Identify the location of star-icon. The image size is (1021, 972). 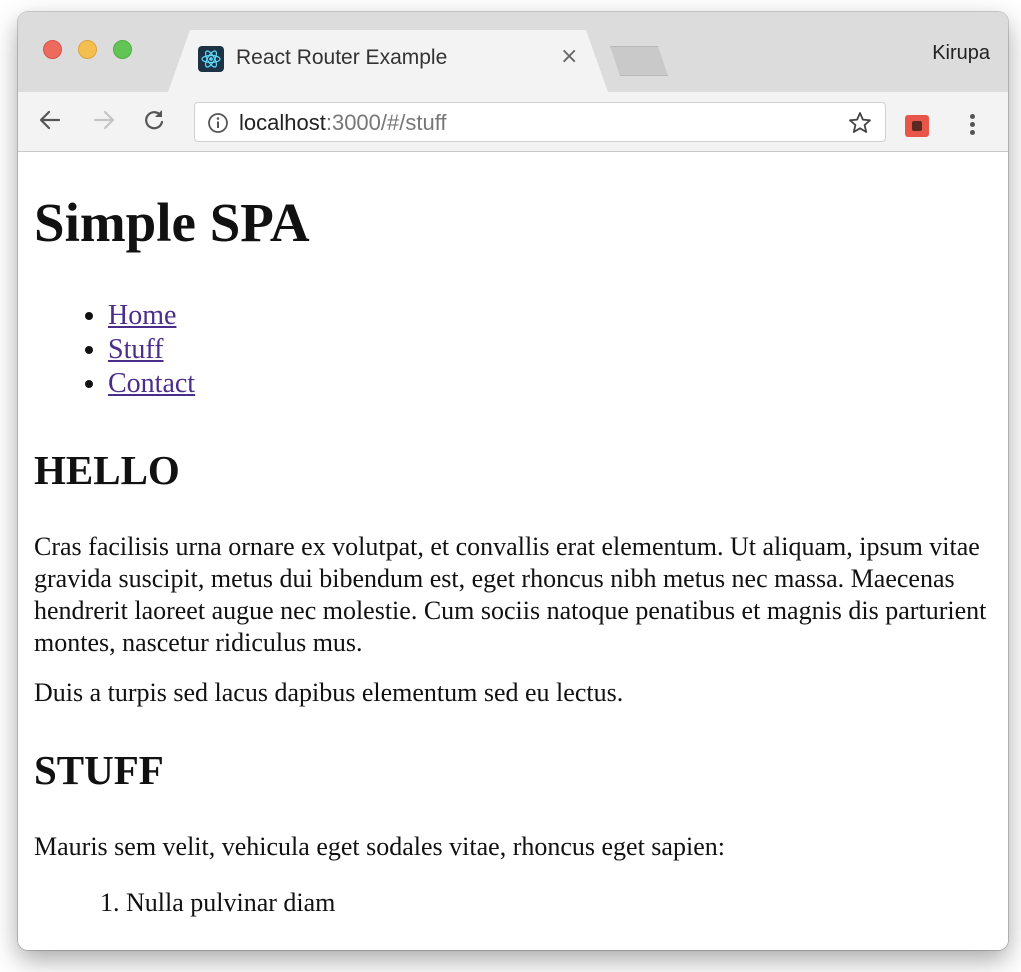
(860, 125).